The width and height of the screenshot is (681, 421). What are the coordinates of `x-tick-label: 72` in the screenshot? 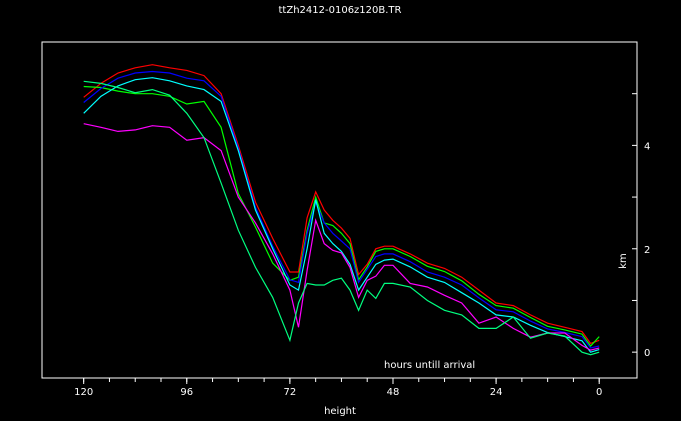 It's located at (290, 392).